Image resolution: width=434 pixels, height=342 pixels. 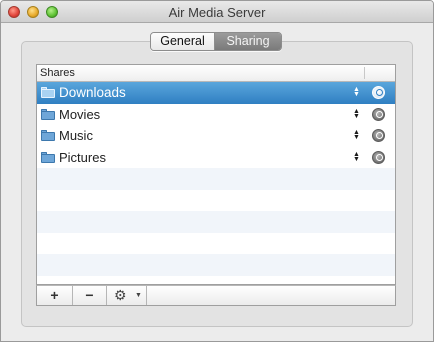 I want to click on window-title: Air Media Server, so click(x=217, y=12).